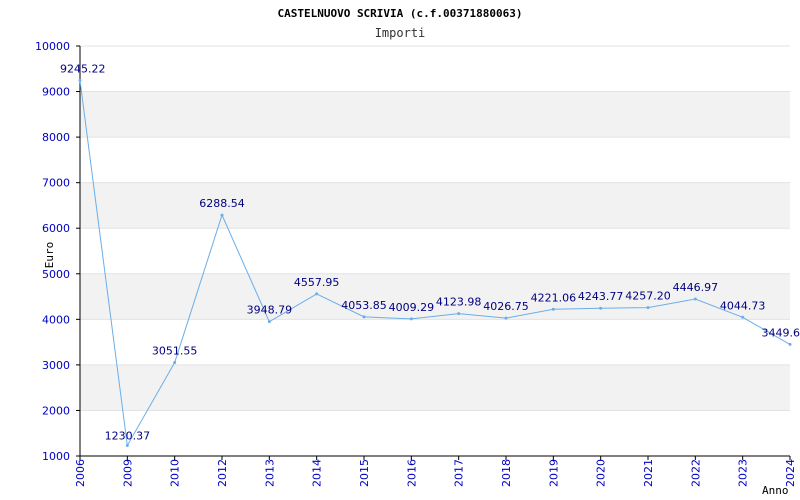  I want to click on y-axis-label: Euro, so click(49, 255).